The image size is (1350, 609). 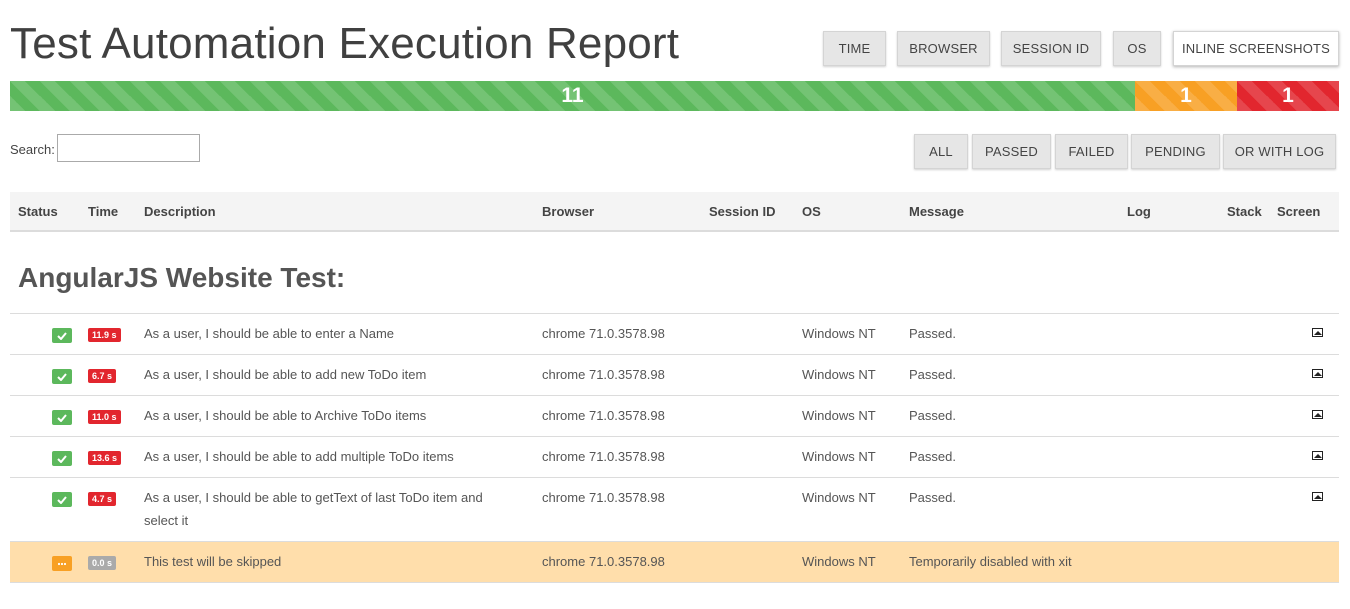 I want to click on row-message: Temporarily disabled with xit, so click(x=990, y=561).